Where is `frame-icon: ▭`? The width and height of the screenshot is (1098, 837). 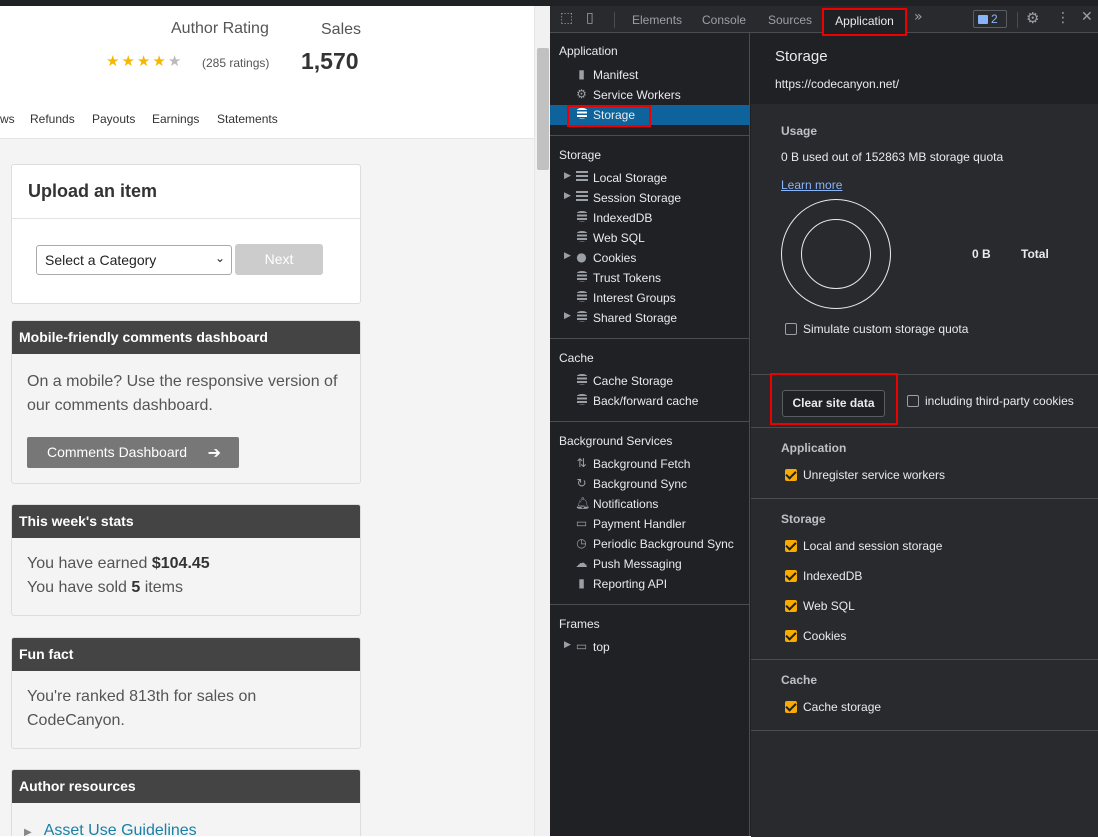
frame-icon: ▭ is located at coordinates (581, 646).